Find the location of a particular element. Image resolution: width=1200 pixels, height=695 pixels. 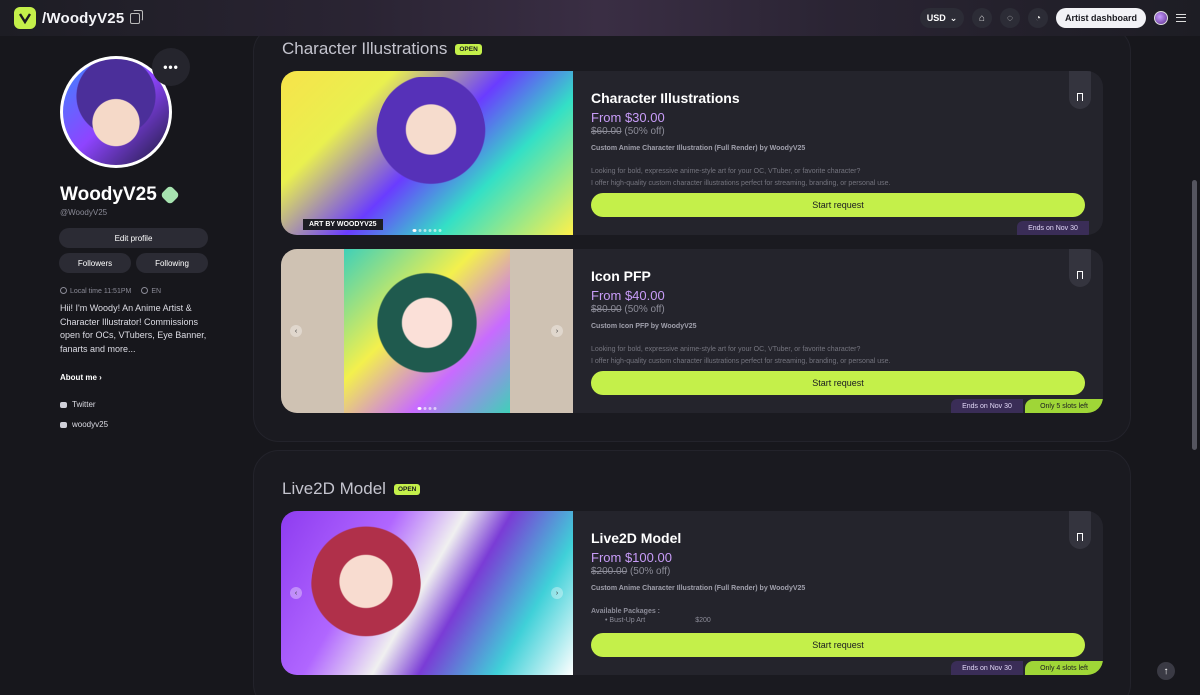

top-bar: /WoodyV25 USD ⌄ ⌂ ◌ ◔ Artist dashboard is located at coordinates (600, 18).